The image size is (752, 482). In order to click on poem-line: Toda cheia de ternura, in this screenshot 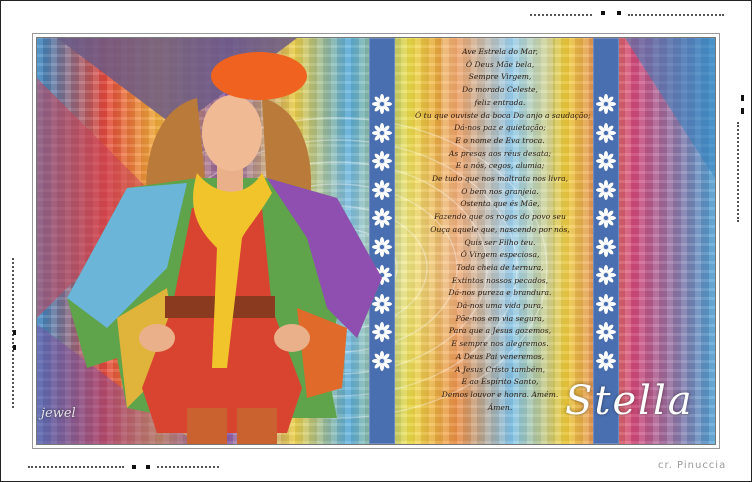, I will do `click(500, 267)`.